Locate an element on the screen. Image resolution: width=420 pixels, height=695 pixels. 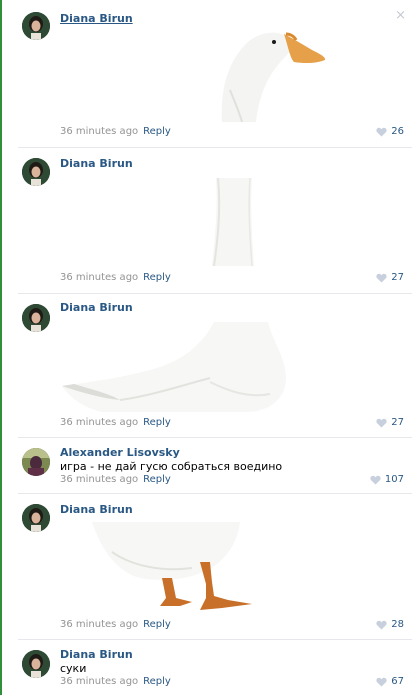
like-button: 28 is located at coordinates (390, 624).